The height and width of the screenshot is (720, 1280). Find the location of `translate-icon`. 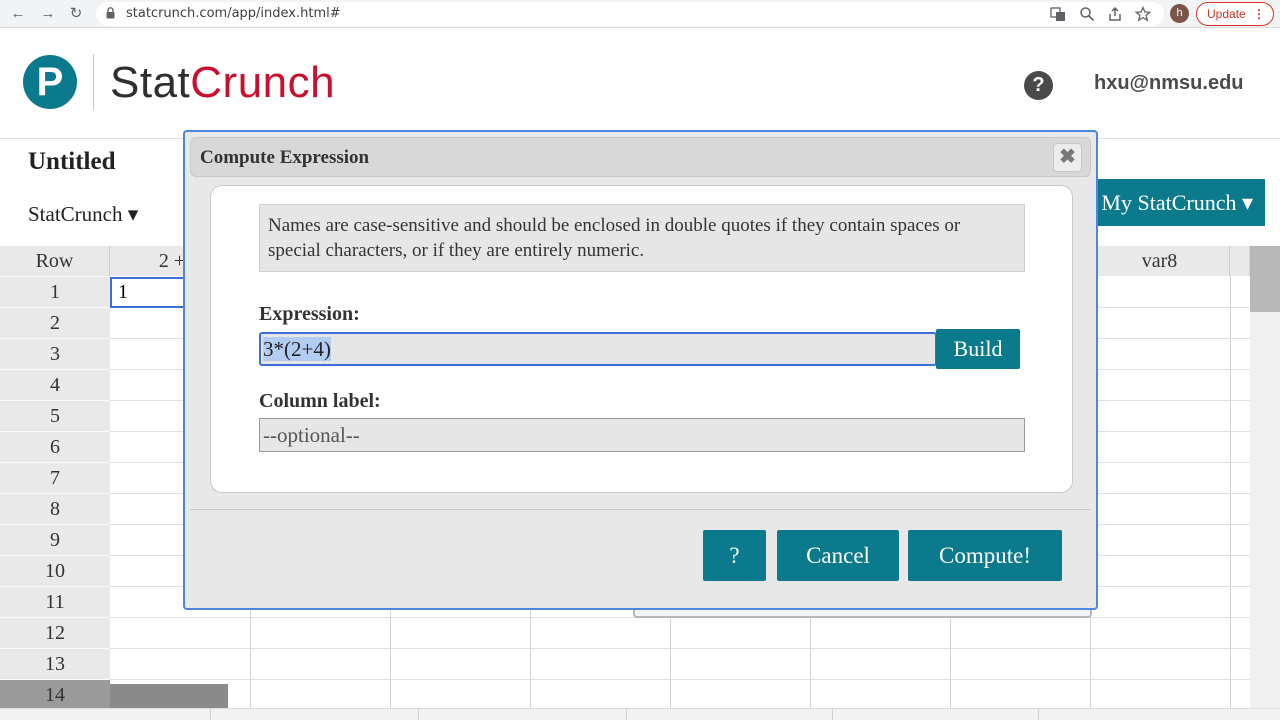

translate-icon is located at coordinates (1058, 14).